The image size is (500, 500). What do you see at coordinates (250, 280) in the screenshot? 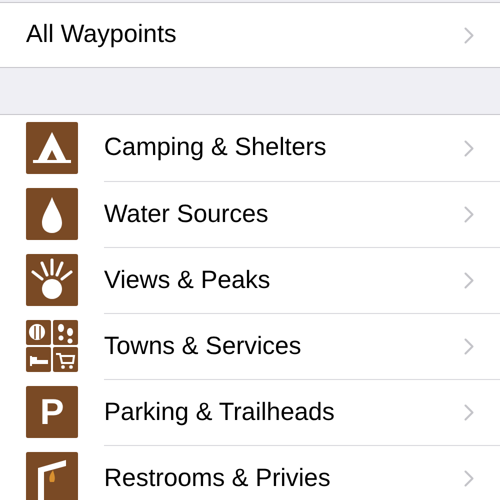
I see `category-row: Views & Peaks` at bounding box center [250, 280].